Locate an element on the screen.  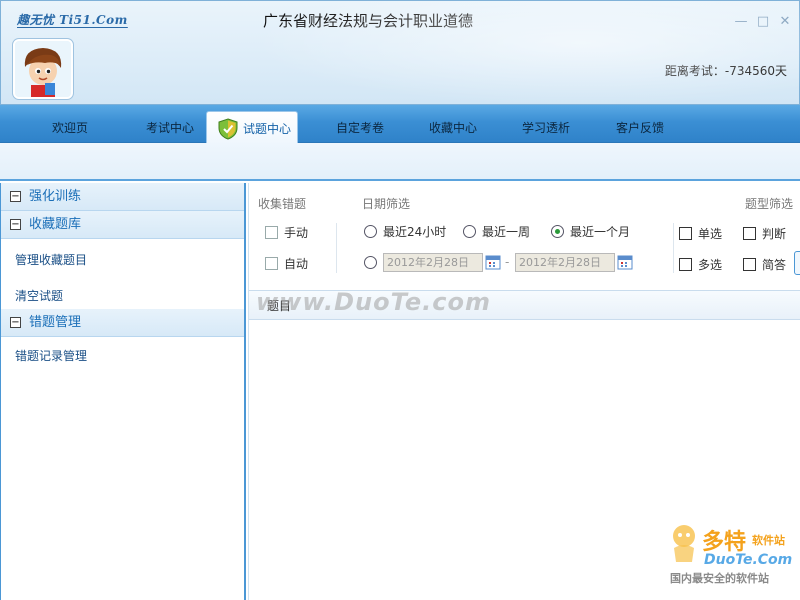
exam-countdown: 距离考试：-734560天 is located at coordinates (725, 71).